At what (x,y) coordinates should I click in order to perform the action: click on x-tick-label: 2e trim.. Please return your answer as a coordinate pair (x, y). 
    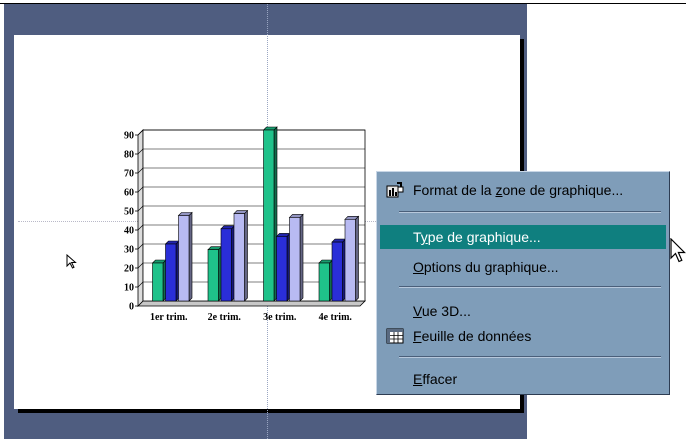
    Looking at the image, I should click on (225, 317).